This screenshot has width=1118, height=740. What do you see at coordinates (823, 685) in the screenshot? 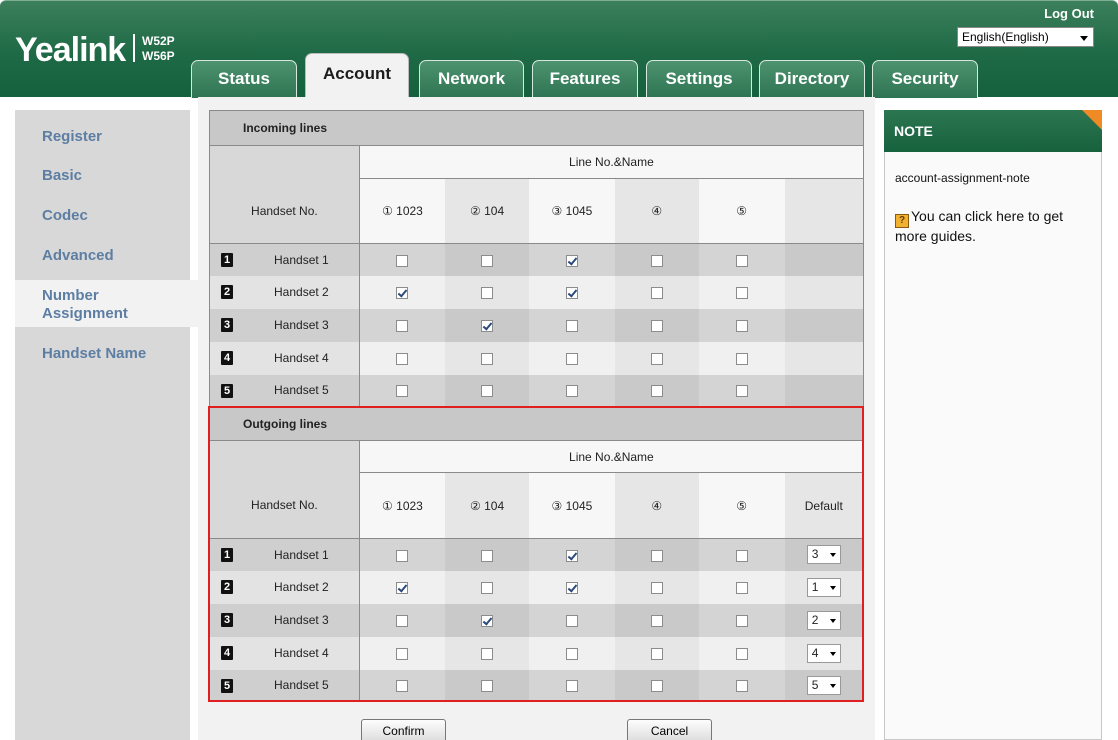
I see `default-line-select: 5` at bounding box center [823, 685].